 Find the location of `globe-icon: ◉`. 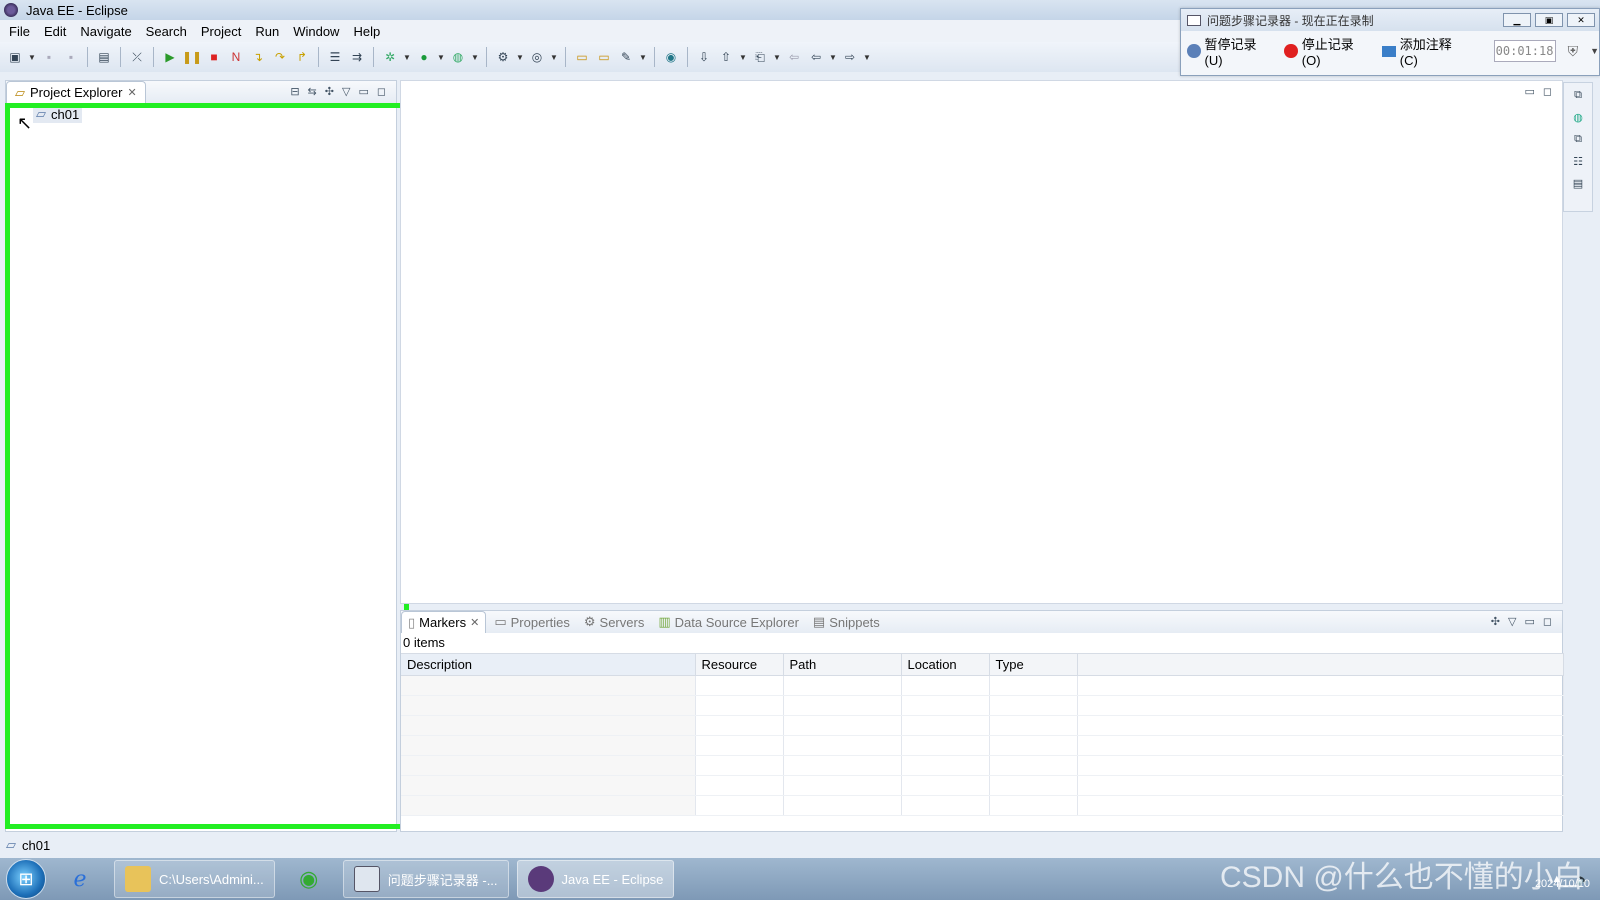

globe-icon: ◉ is located at coordinates (671, 57).